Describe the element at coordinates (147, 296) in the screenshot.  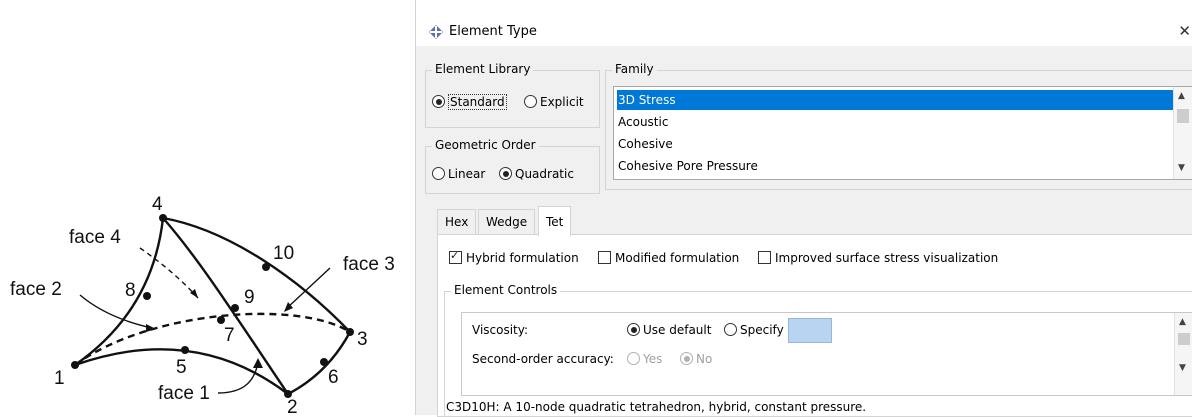
I see `node-8-dot` at that location.